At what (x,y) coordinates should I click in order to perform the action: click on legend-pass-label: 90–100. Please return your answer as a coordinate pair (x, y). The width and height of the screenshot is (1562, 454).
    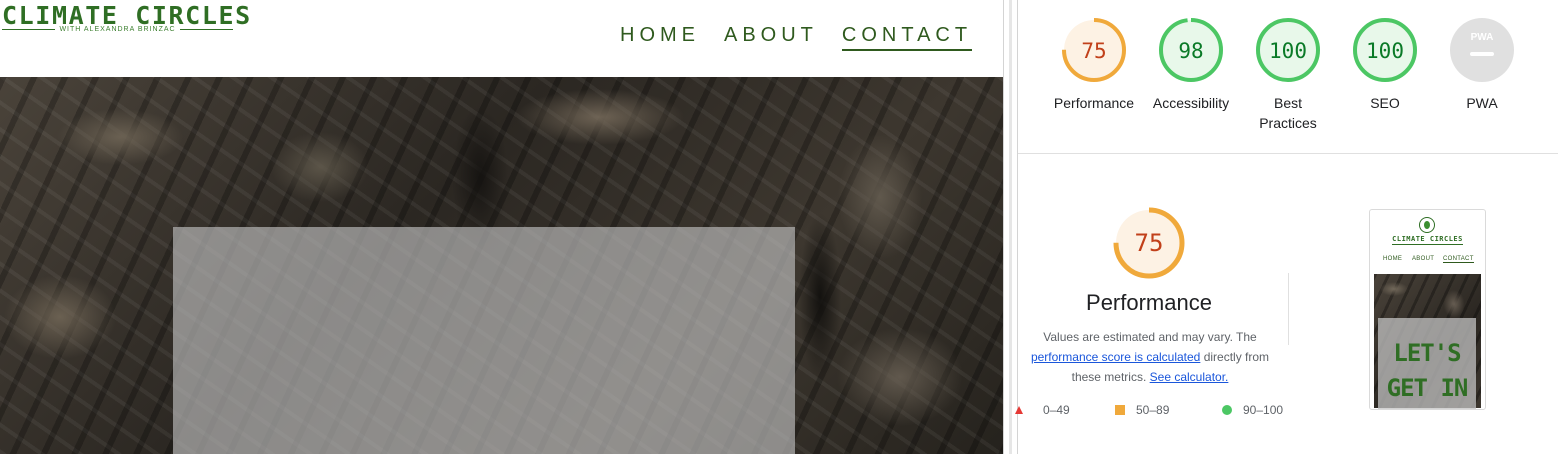
    Looking at the image, I should click on (1263, 410).